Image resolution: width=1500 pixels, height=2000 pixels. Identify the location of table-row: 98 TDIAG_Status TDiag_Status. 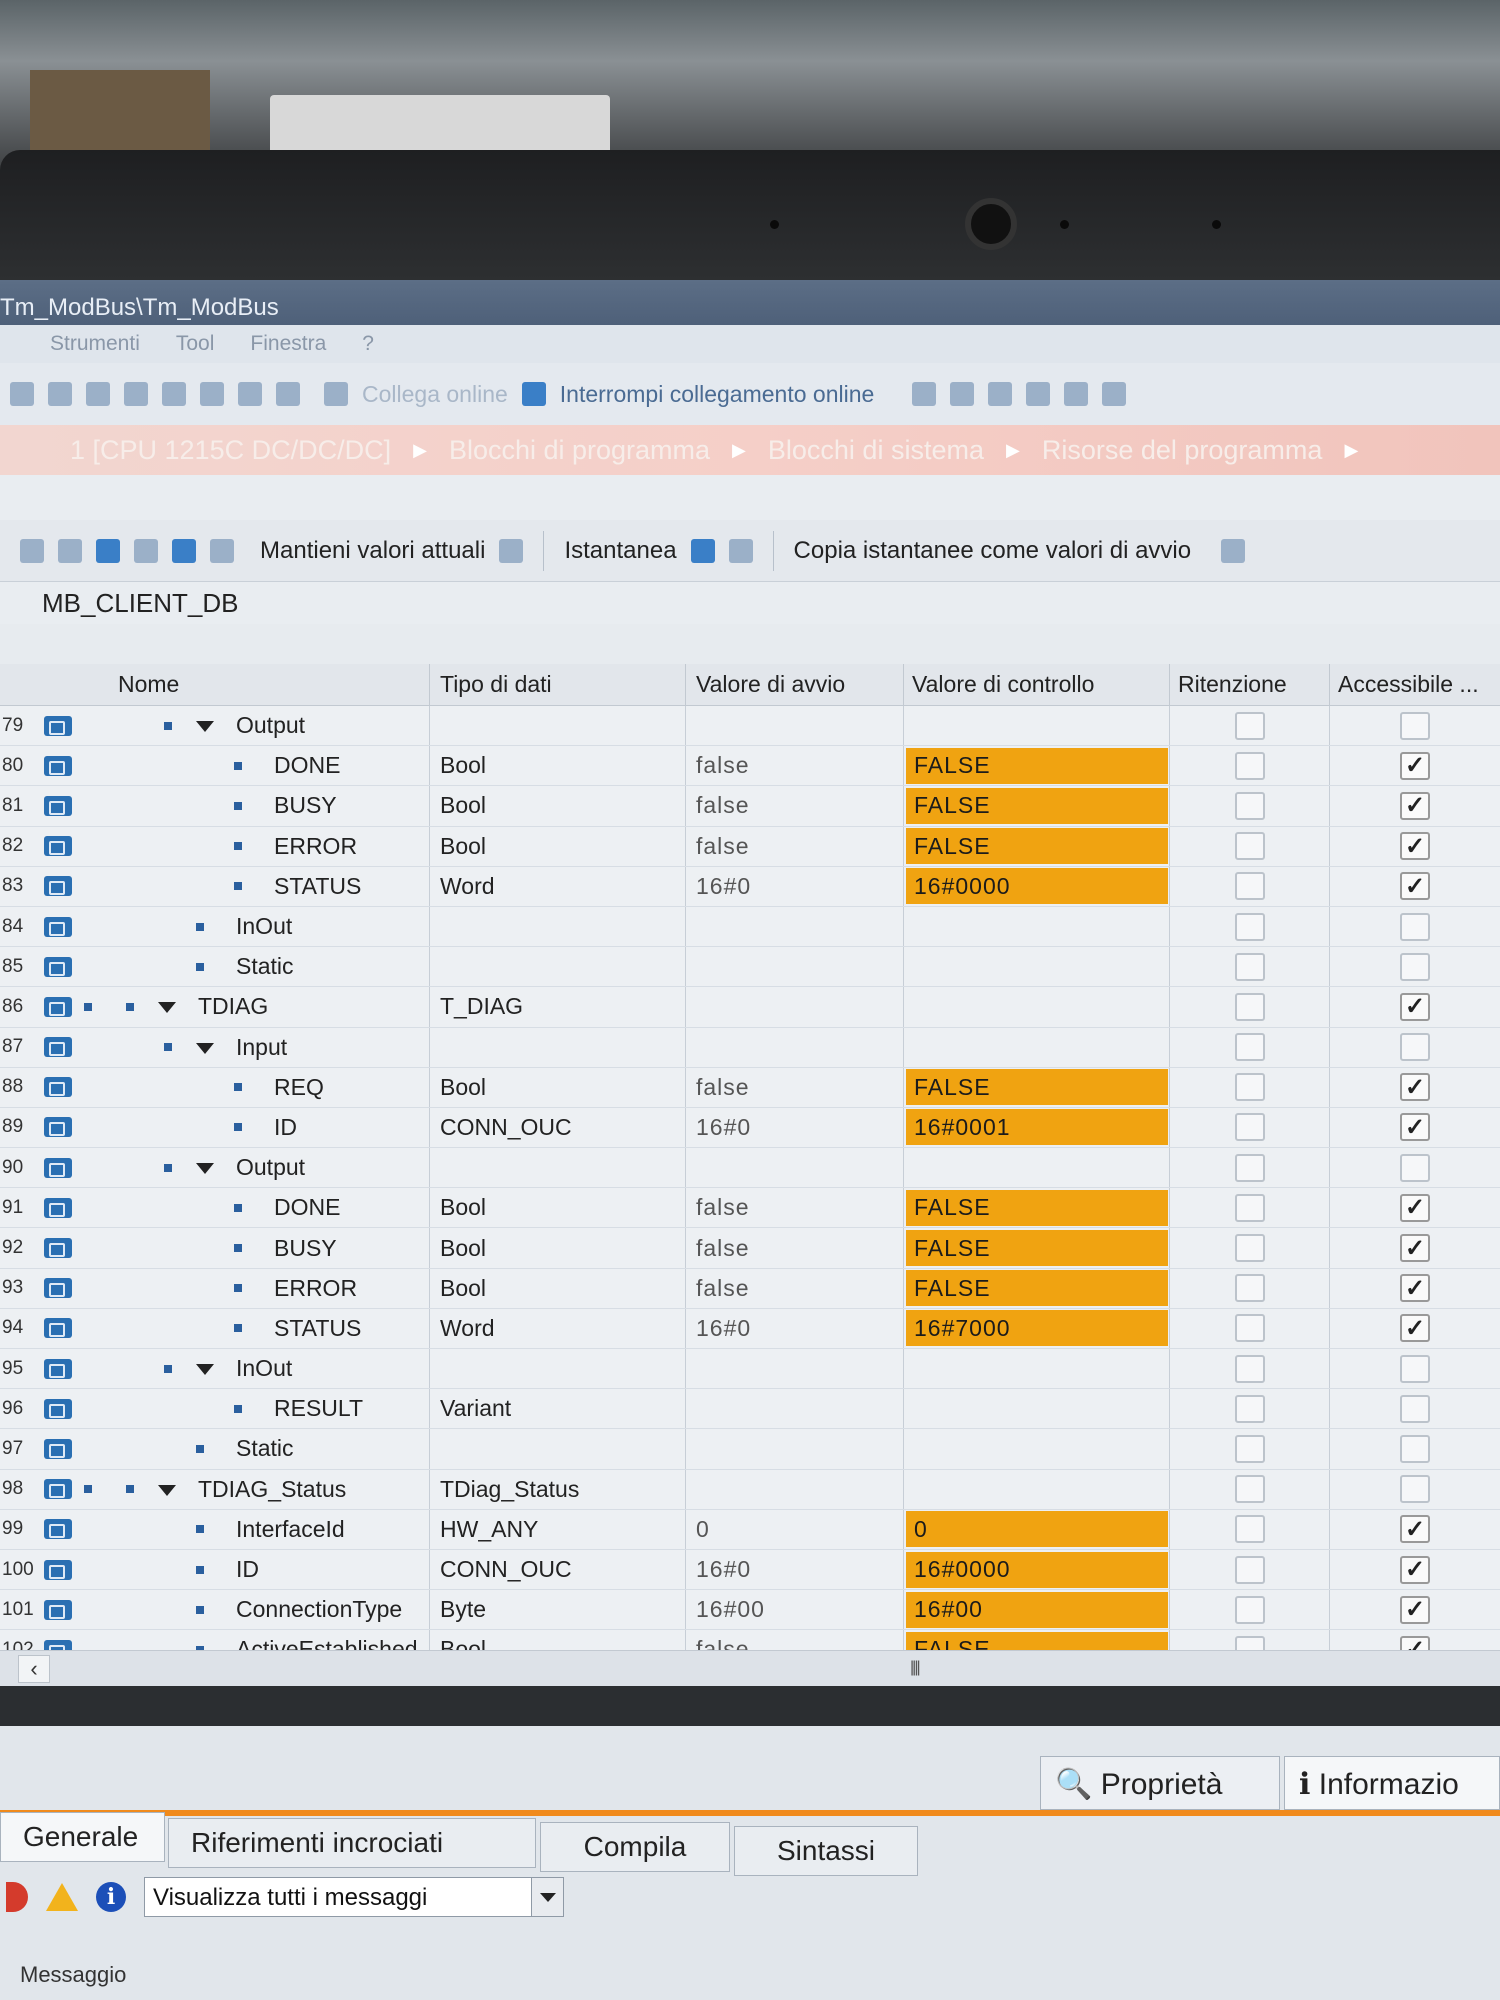
(750, 1489).